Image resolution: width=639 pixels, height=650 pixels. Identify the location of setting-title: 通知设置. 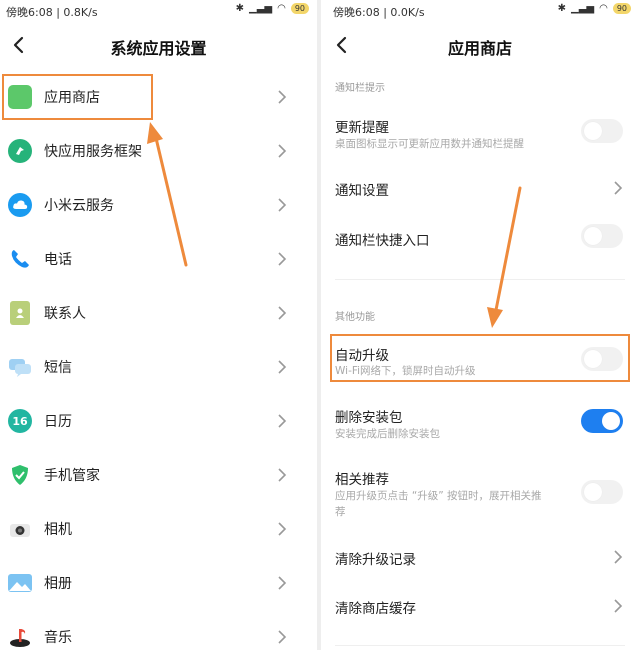
(362, 191).